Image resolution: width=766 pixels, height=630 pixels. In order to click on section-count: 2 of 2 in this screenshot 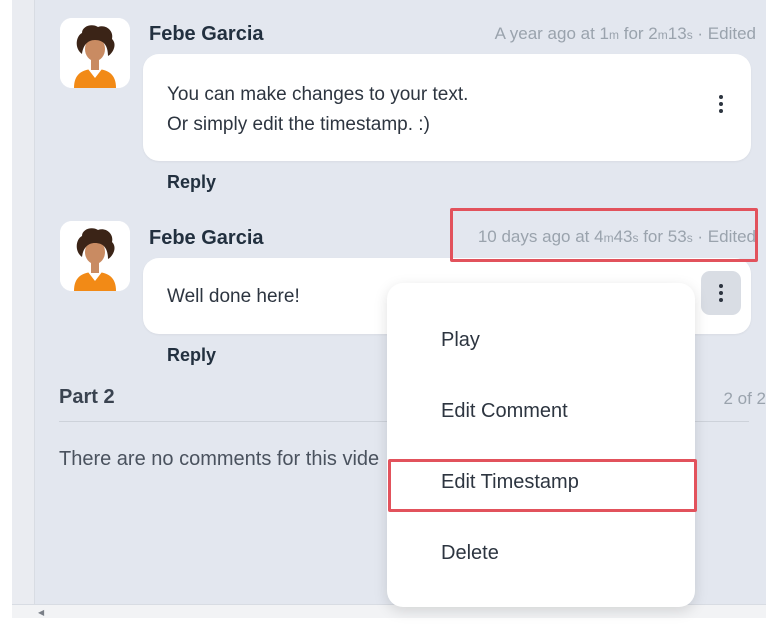, I will do `click(744, 398)`.